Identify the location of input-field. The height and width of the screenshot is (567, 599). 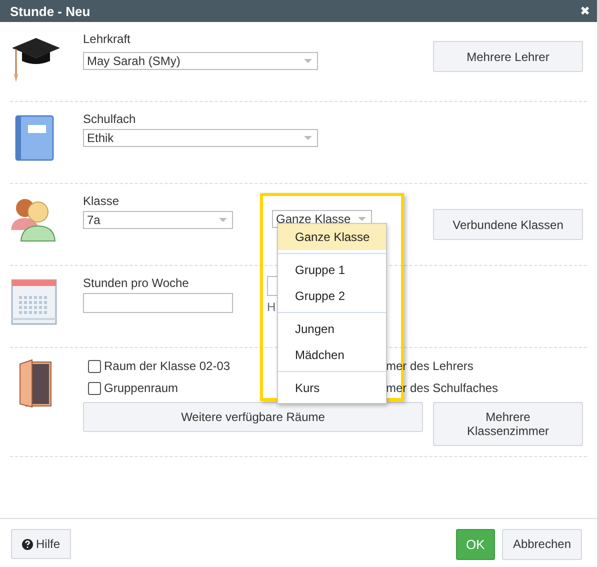
(158, 303).